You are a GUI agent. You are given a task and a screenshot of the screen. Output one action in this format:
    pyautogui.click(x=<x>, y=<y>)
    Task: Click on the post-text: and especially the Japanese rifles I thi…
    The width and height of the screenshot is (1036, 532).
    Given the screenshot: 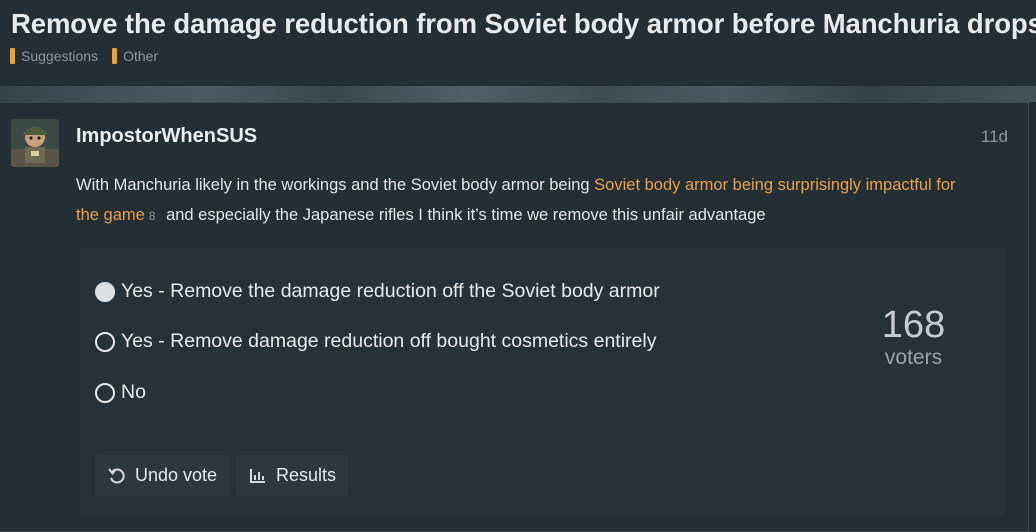 What is the action you would take?
    pyautogui.click(x=463, y=215)
    